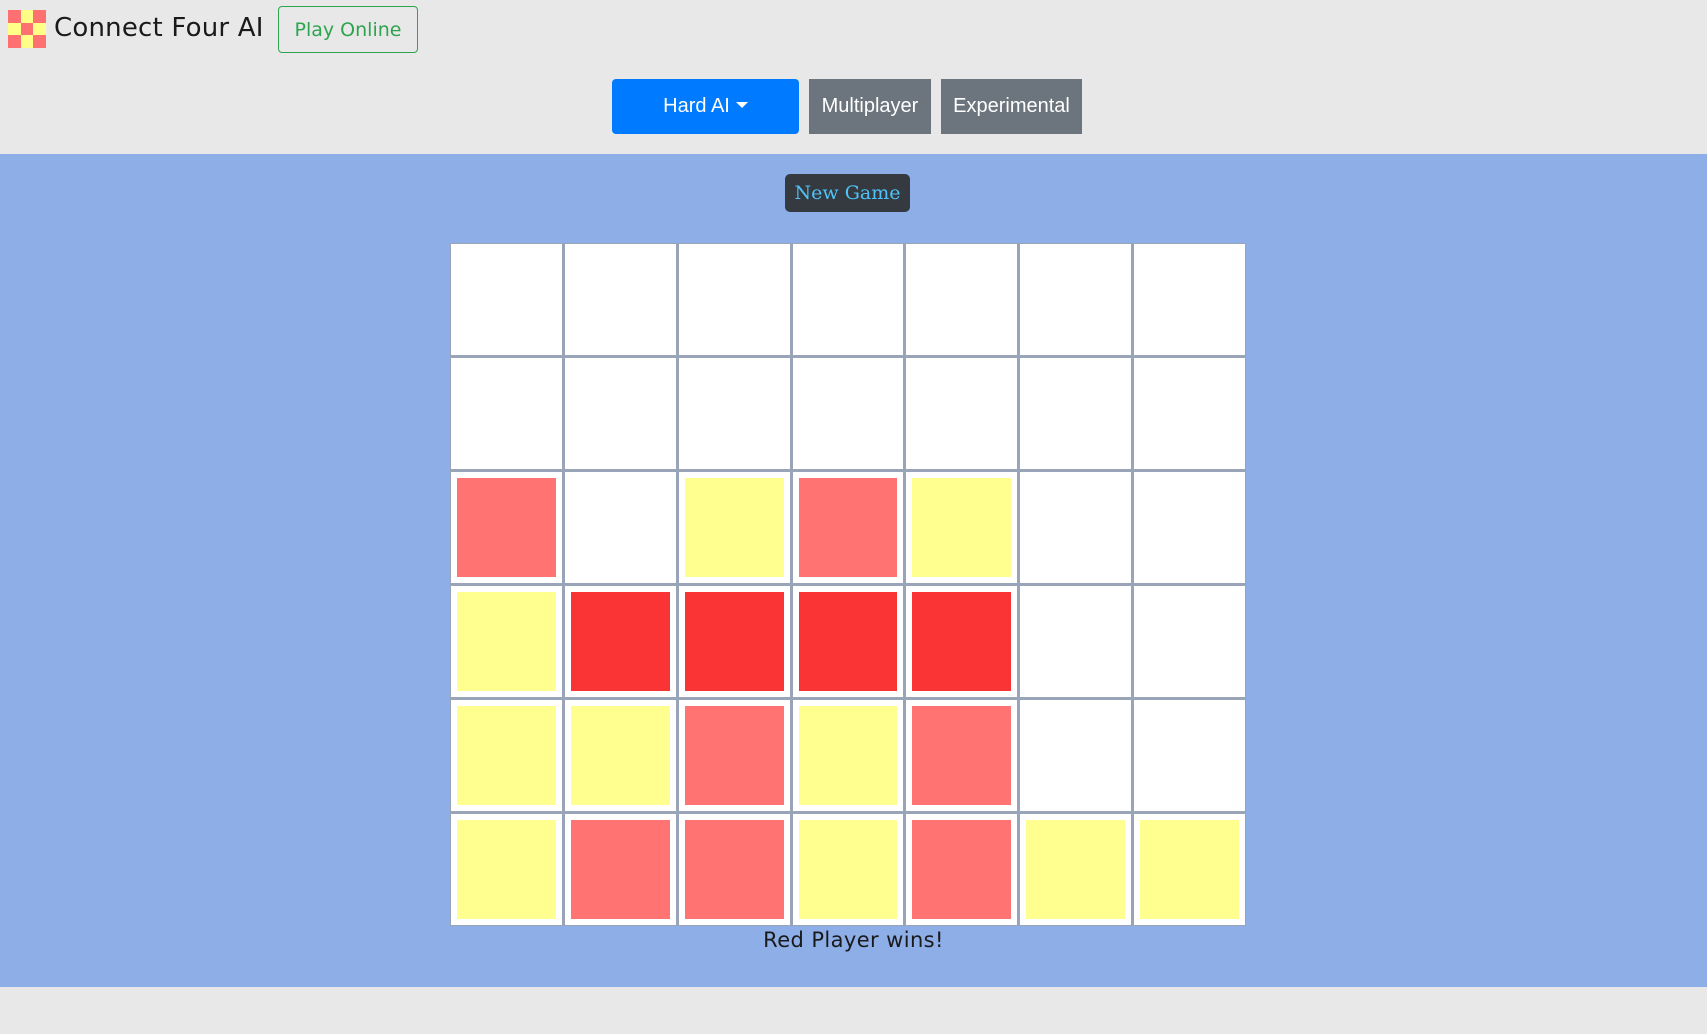 Image resolution: width=1707 pixels, height=1034 pixels. Describe the element at coordinates (696, 106) in the screenshot. I see `hard-ai-label: Hard AI` at that location.